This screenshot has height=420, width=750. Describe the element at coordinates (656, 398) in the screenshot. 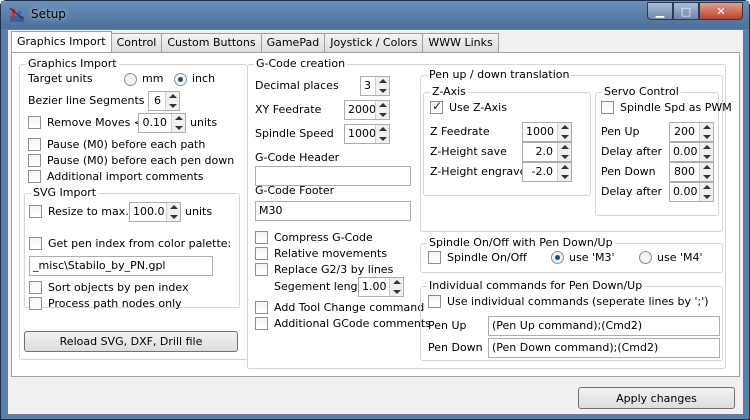

I see `apply-changes-button: Apply changes` at that location.